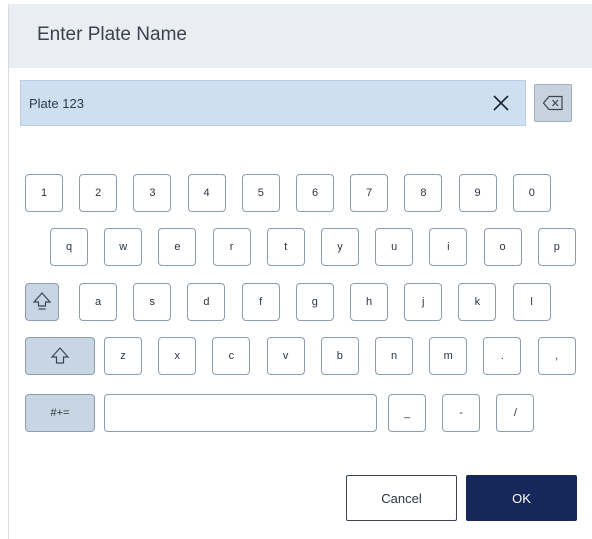 The width and height of the screenshot is (592, 539). I want to click on key-z: z, so click(123, 356).